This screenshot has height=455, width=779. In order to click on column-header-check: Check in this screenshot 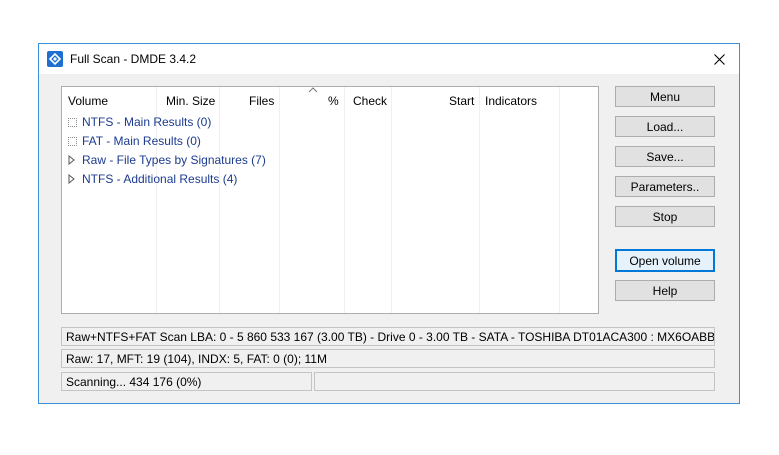, I will do `click(370, 101)`.